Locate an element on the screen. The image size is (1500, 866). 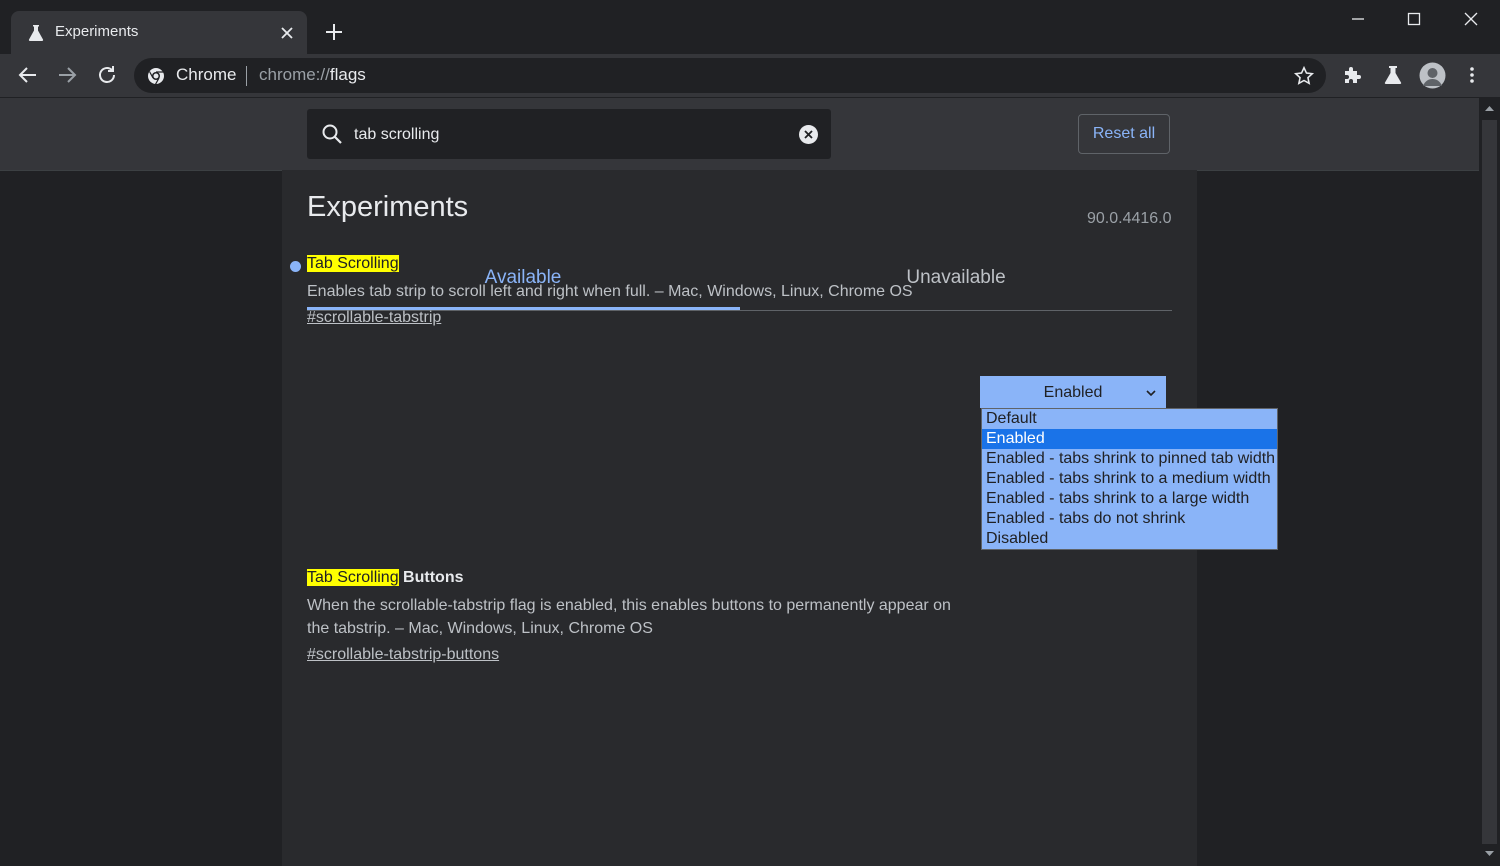
reload-icon is located at coordinates (107, 75).